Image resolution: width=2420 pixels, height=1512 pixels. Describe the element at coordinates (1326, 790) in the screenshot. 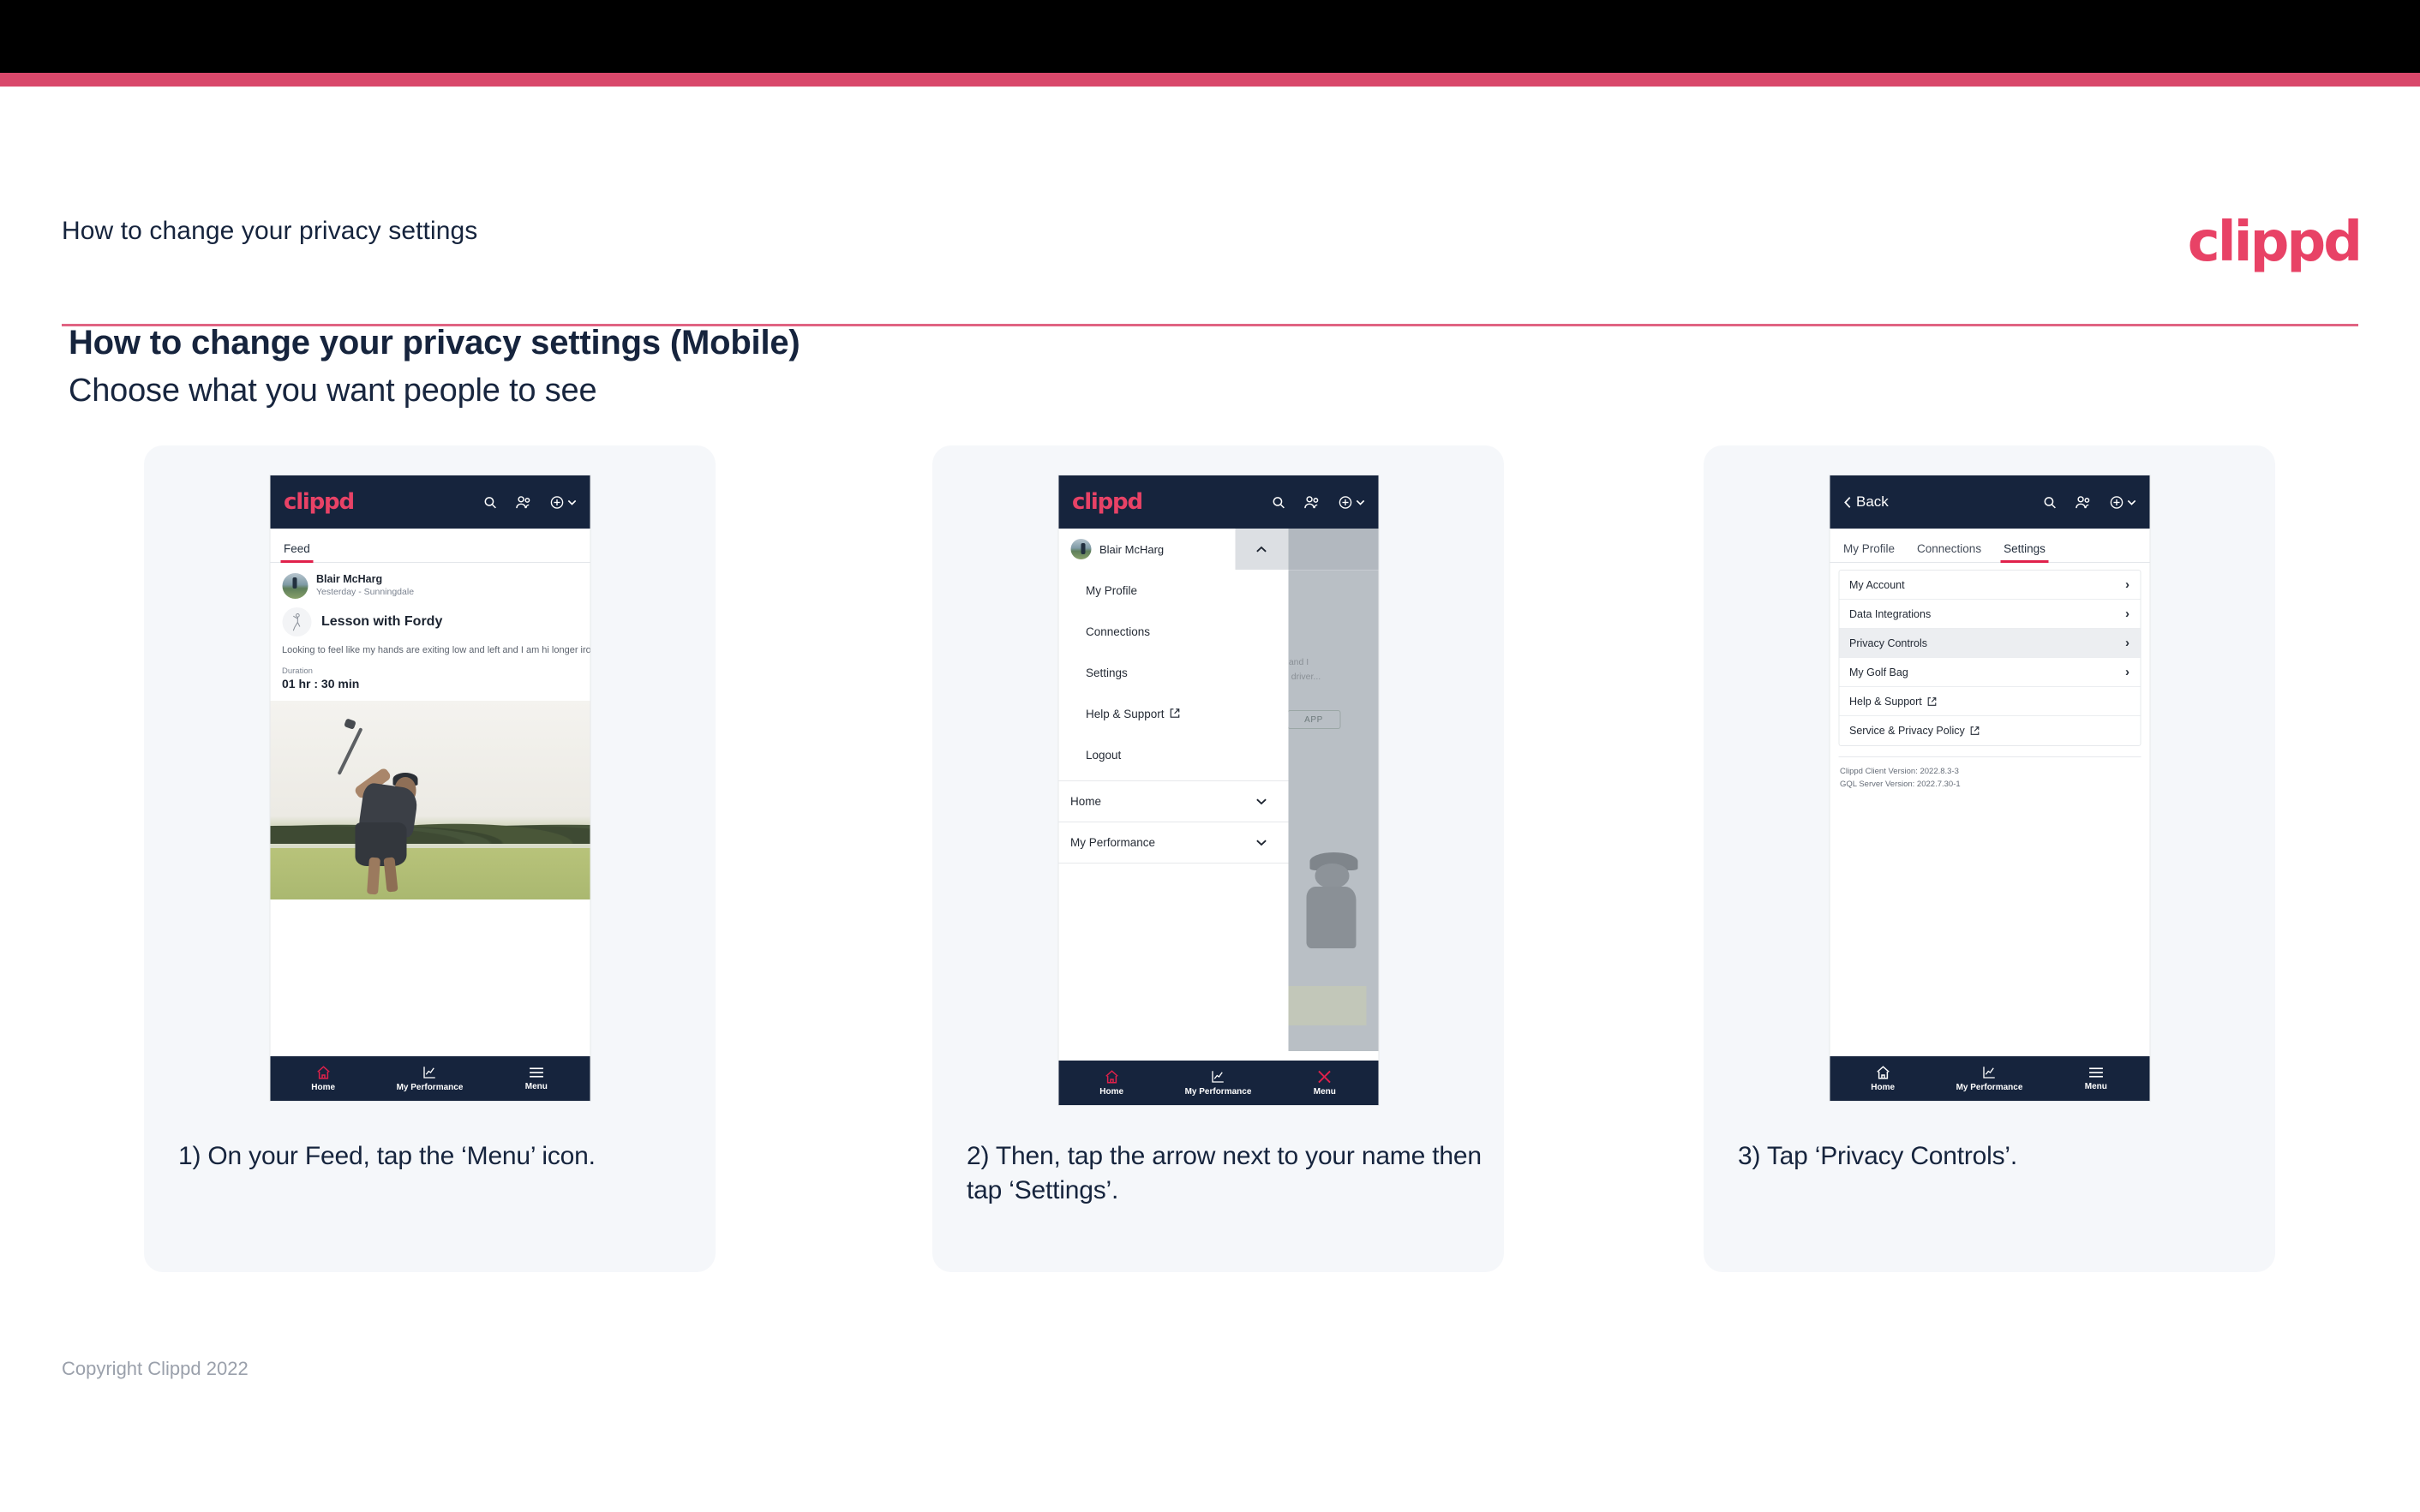

I see `dimmed-background-content: t and In driver... APP` at that location.